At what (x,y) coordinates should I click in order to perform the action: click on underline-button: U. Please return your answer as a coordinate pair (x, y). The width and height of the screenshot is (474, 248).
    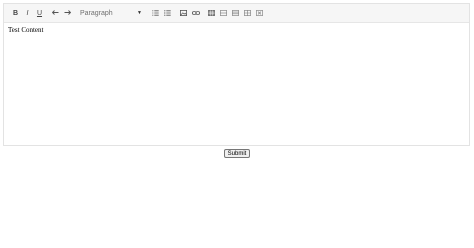
    Looking at the image, I should click on (39, 13).